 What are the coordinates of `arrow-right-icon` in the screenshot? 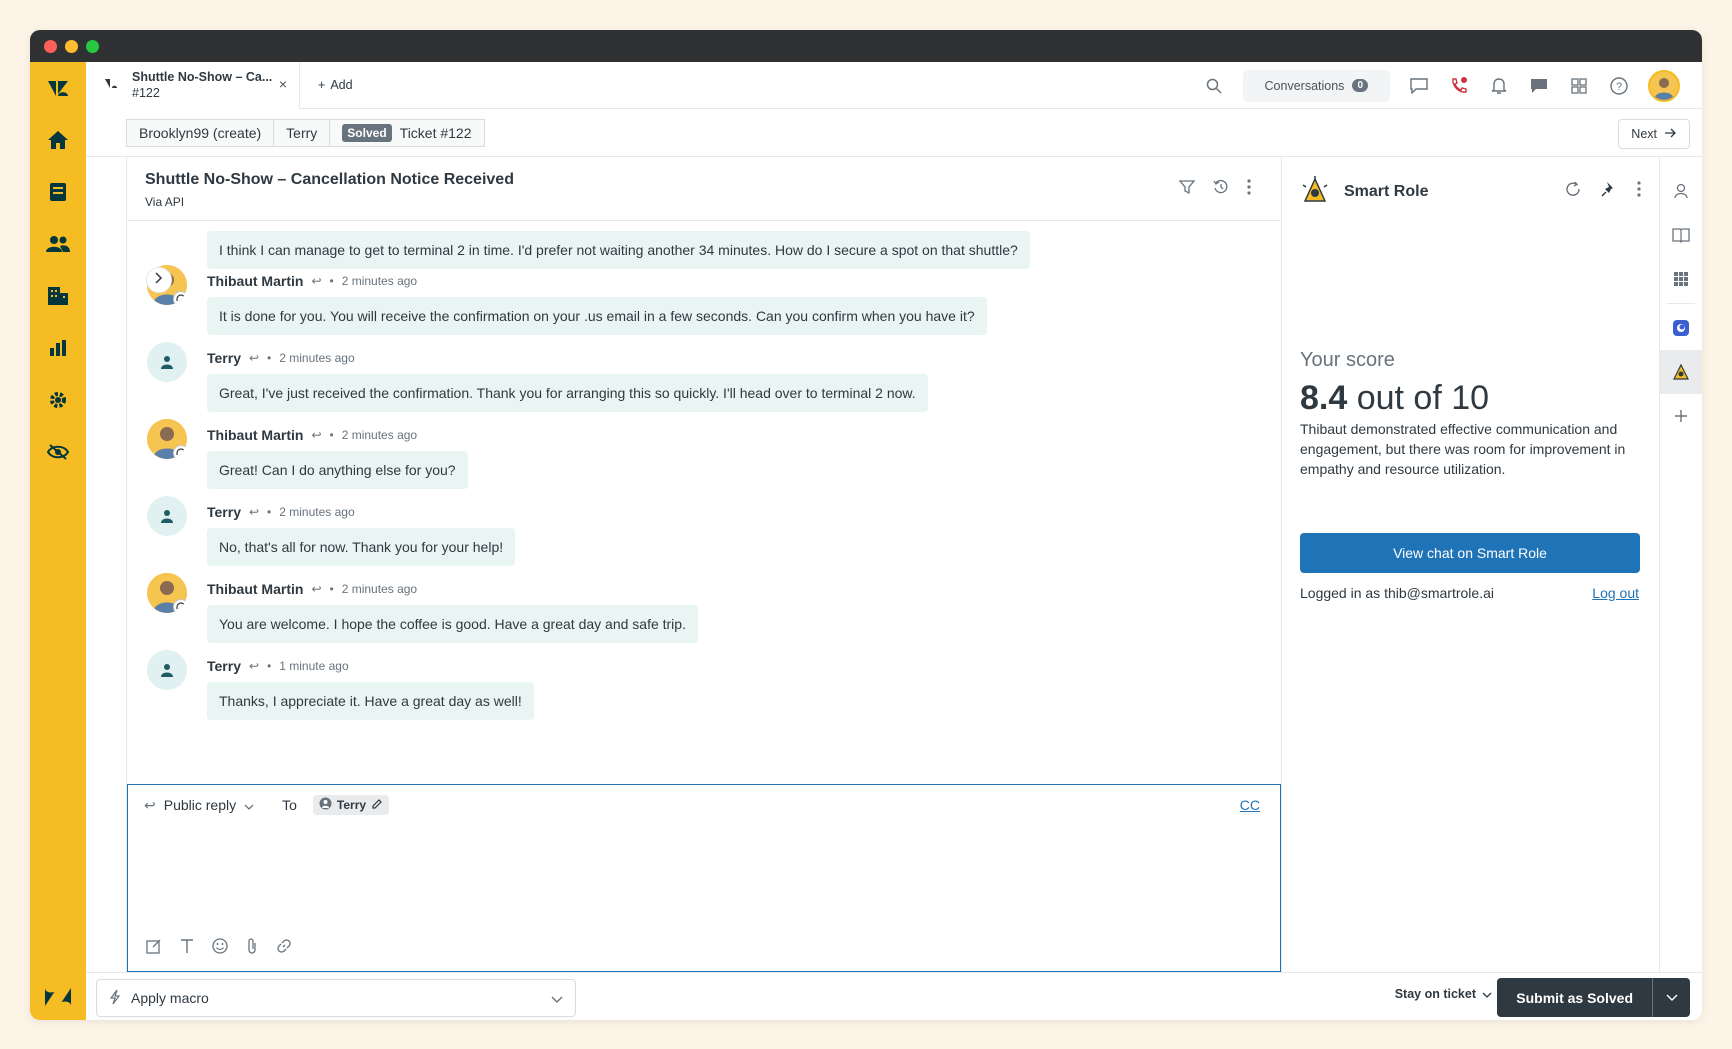 It's located at (1671, 134).